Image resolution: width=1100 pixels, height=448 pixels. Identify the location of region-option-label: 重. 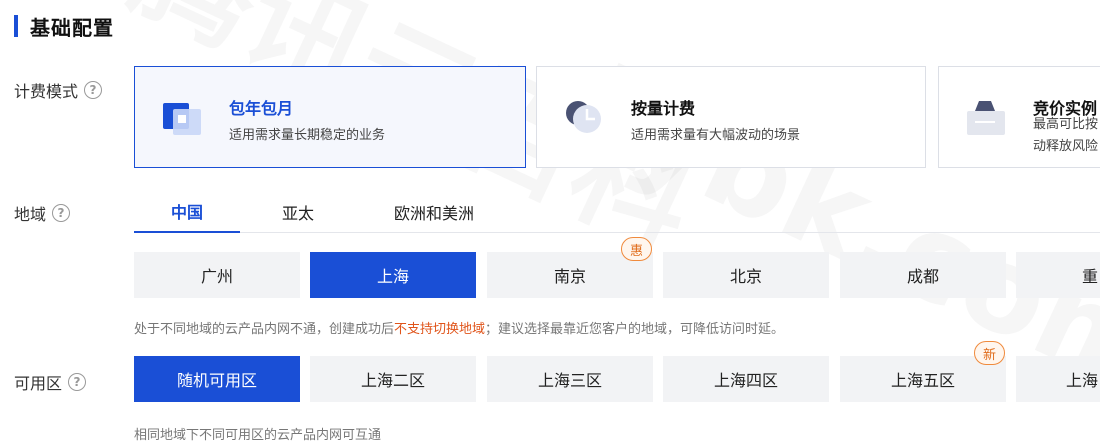
(1090, 276).